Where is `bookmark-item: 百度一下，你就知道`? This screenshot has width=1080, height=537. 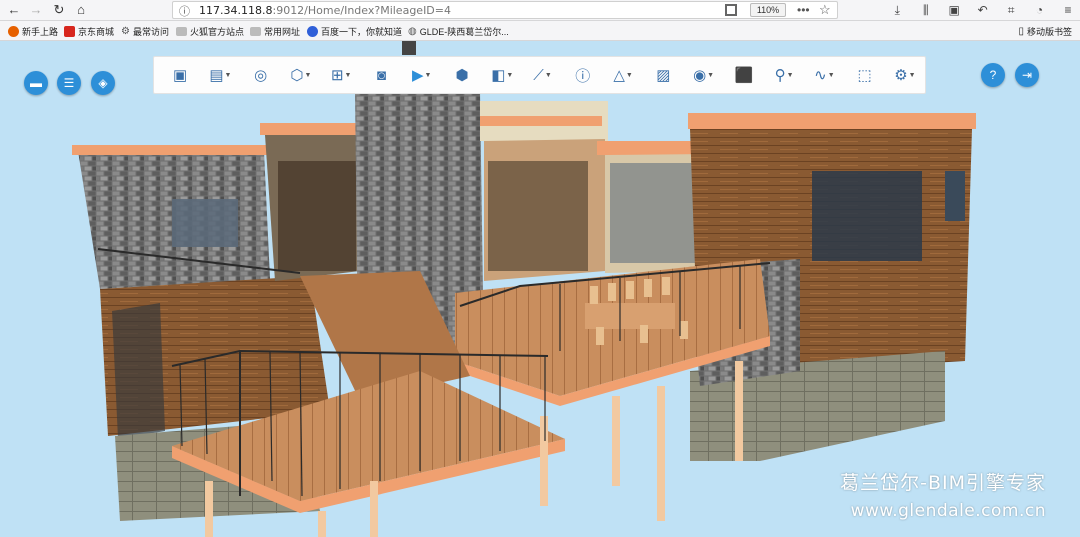 bookmark-item: 百度一下，你就知道 is located at coordinates (354, 31).